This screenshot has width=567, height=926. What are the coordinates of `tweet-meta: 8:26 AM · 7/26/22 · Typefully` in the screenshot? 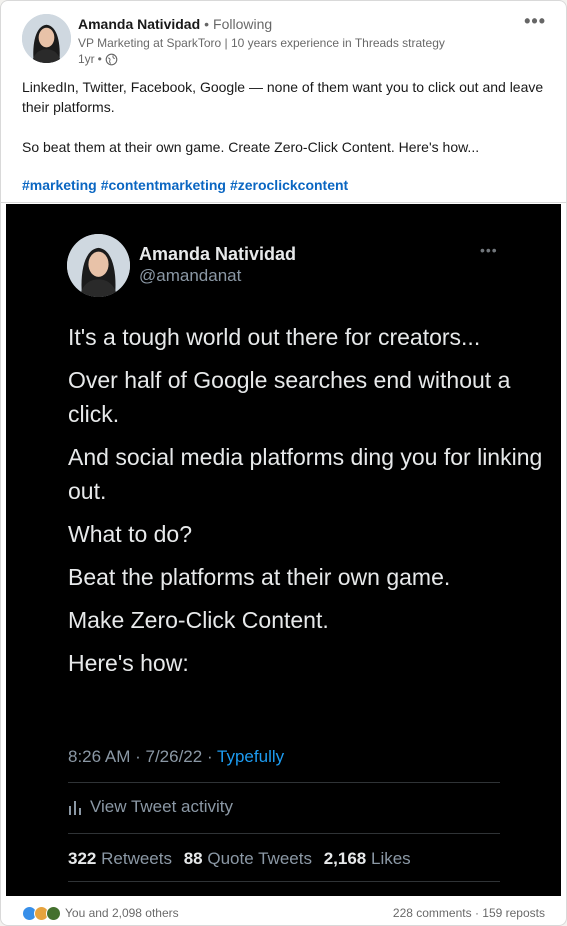 It's located at (176, 756).